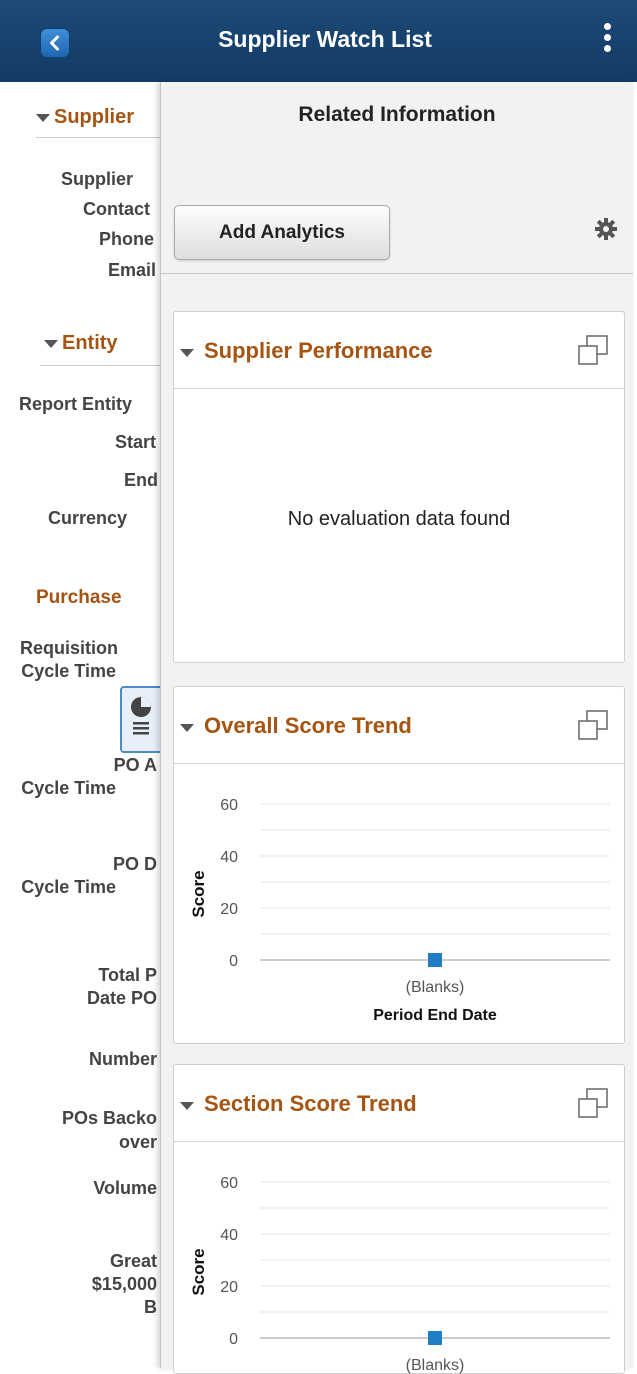  Describe the element at coordinates (69, 648) in the screenshot. I see `metric-label: Requisition` at that location.